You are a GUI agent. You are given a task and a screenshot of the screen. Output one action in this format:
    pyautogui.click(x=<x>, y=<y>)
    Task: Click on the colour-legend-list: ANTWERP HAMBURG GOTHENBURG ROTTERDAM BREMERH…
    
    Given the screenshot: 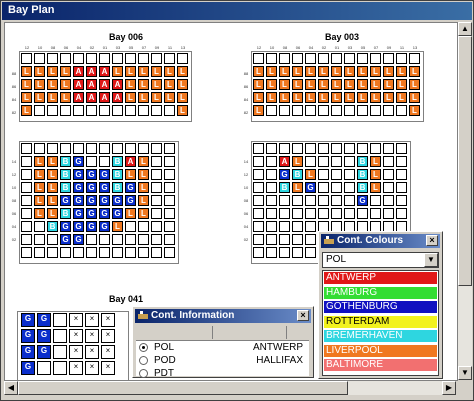 What is the action you would take?
    pyautogui.click(x=380, y=323)
    